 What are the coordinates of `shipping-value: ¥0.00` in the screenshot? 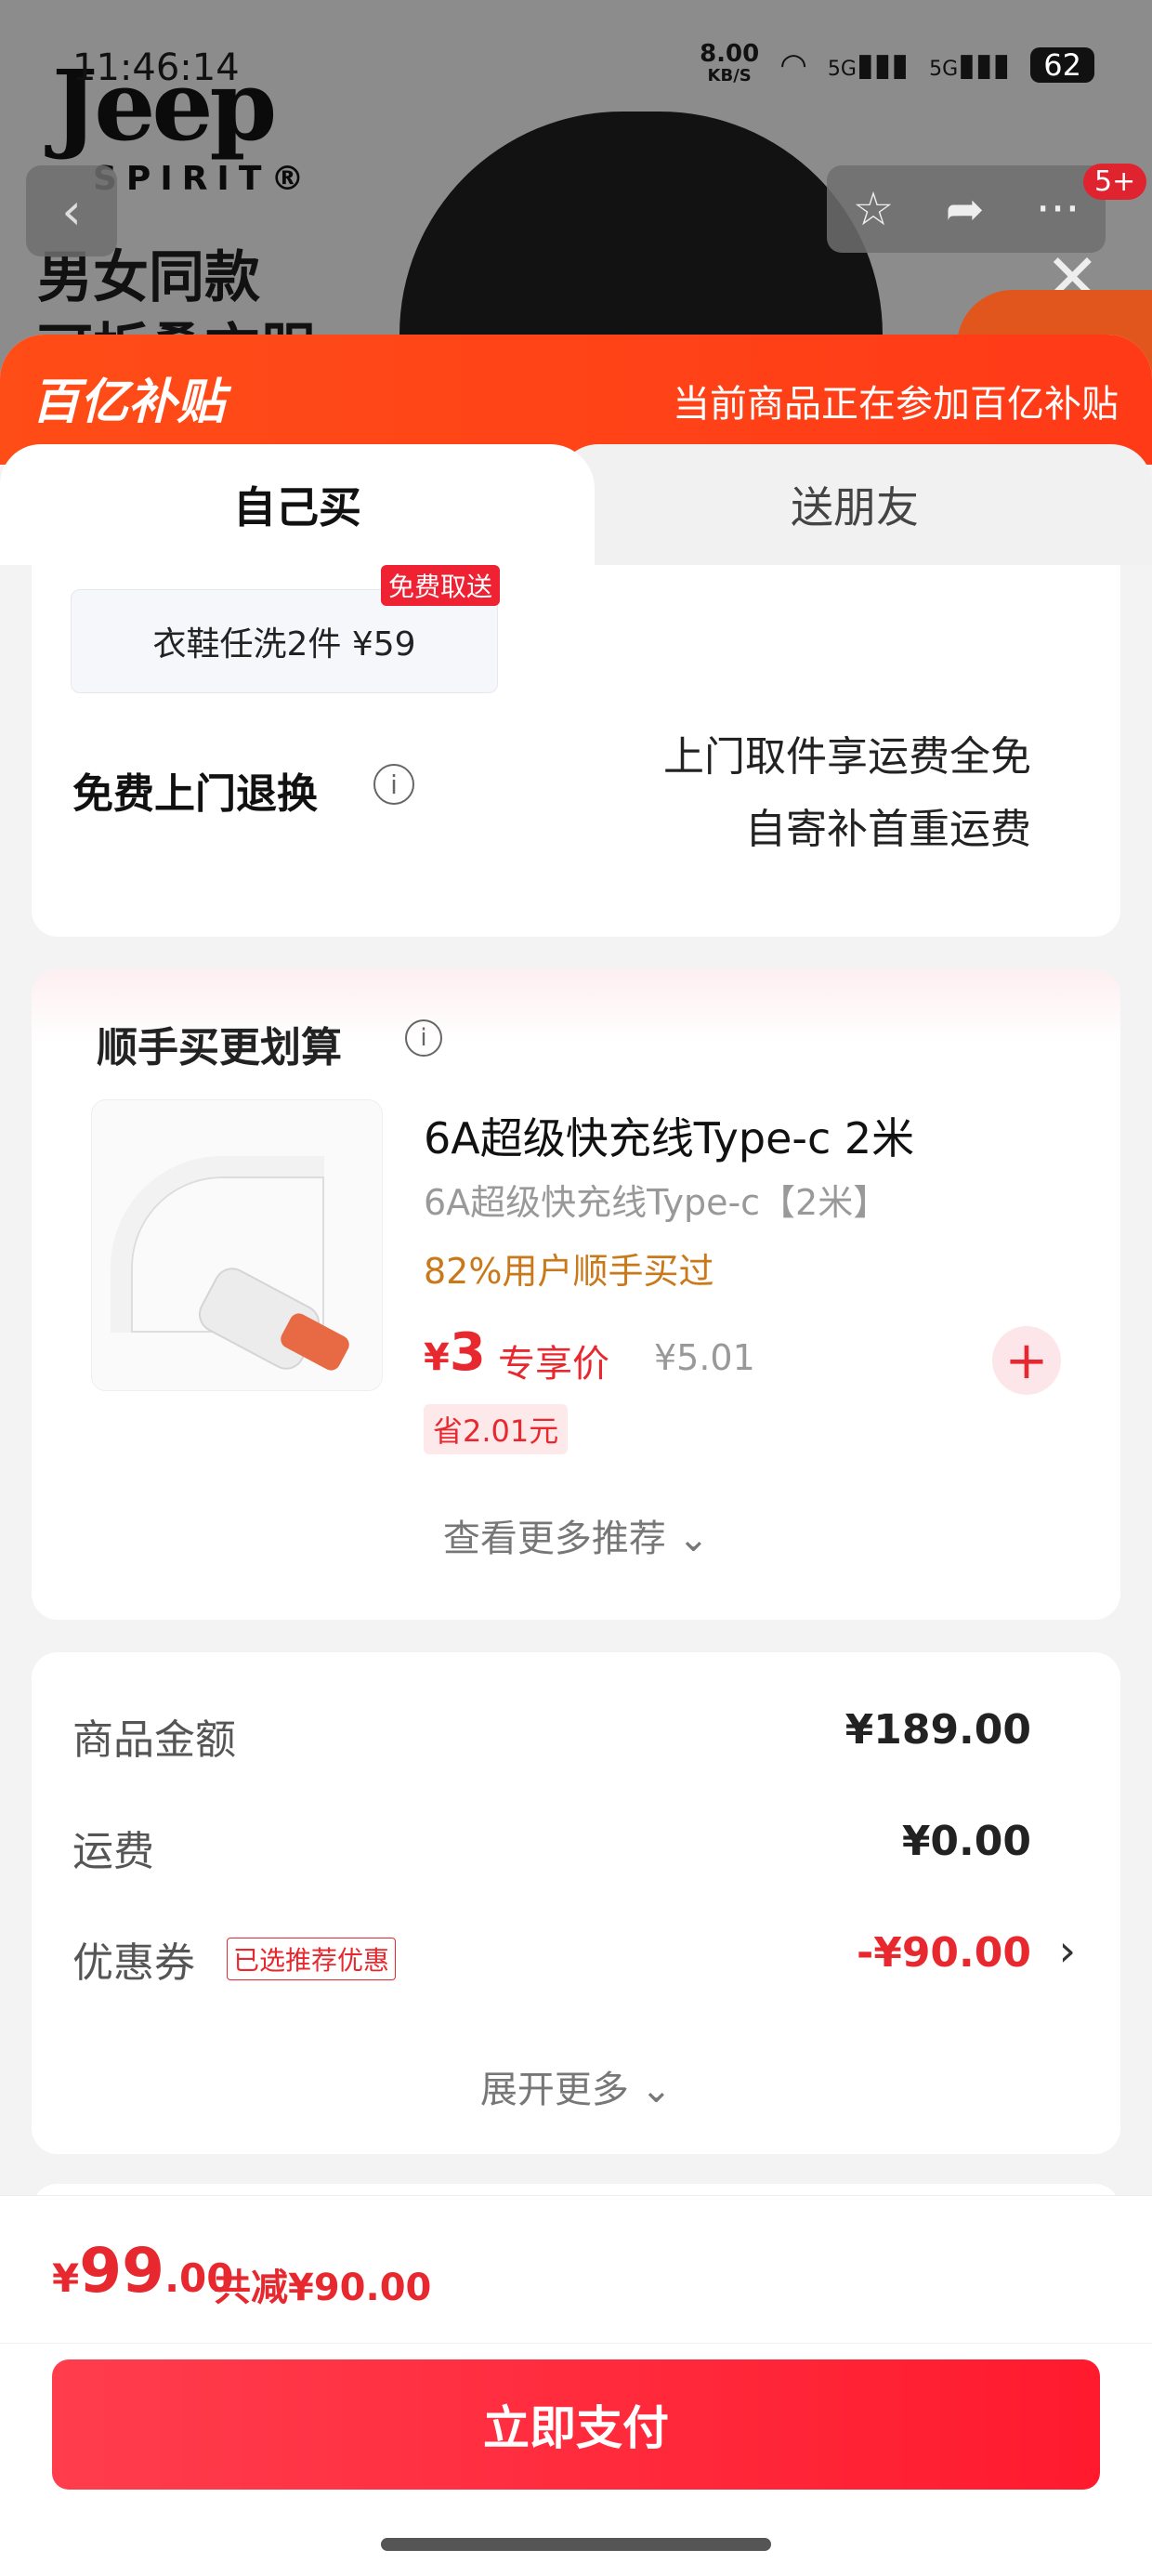 It's located at (966, 1841).